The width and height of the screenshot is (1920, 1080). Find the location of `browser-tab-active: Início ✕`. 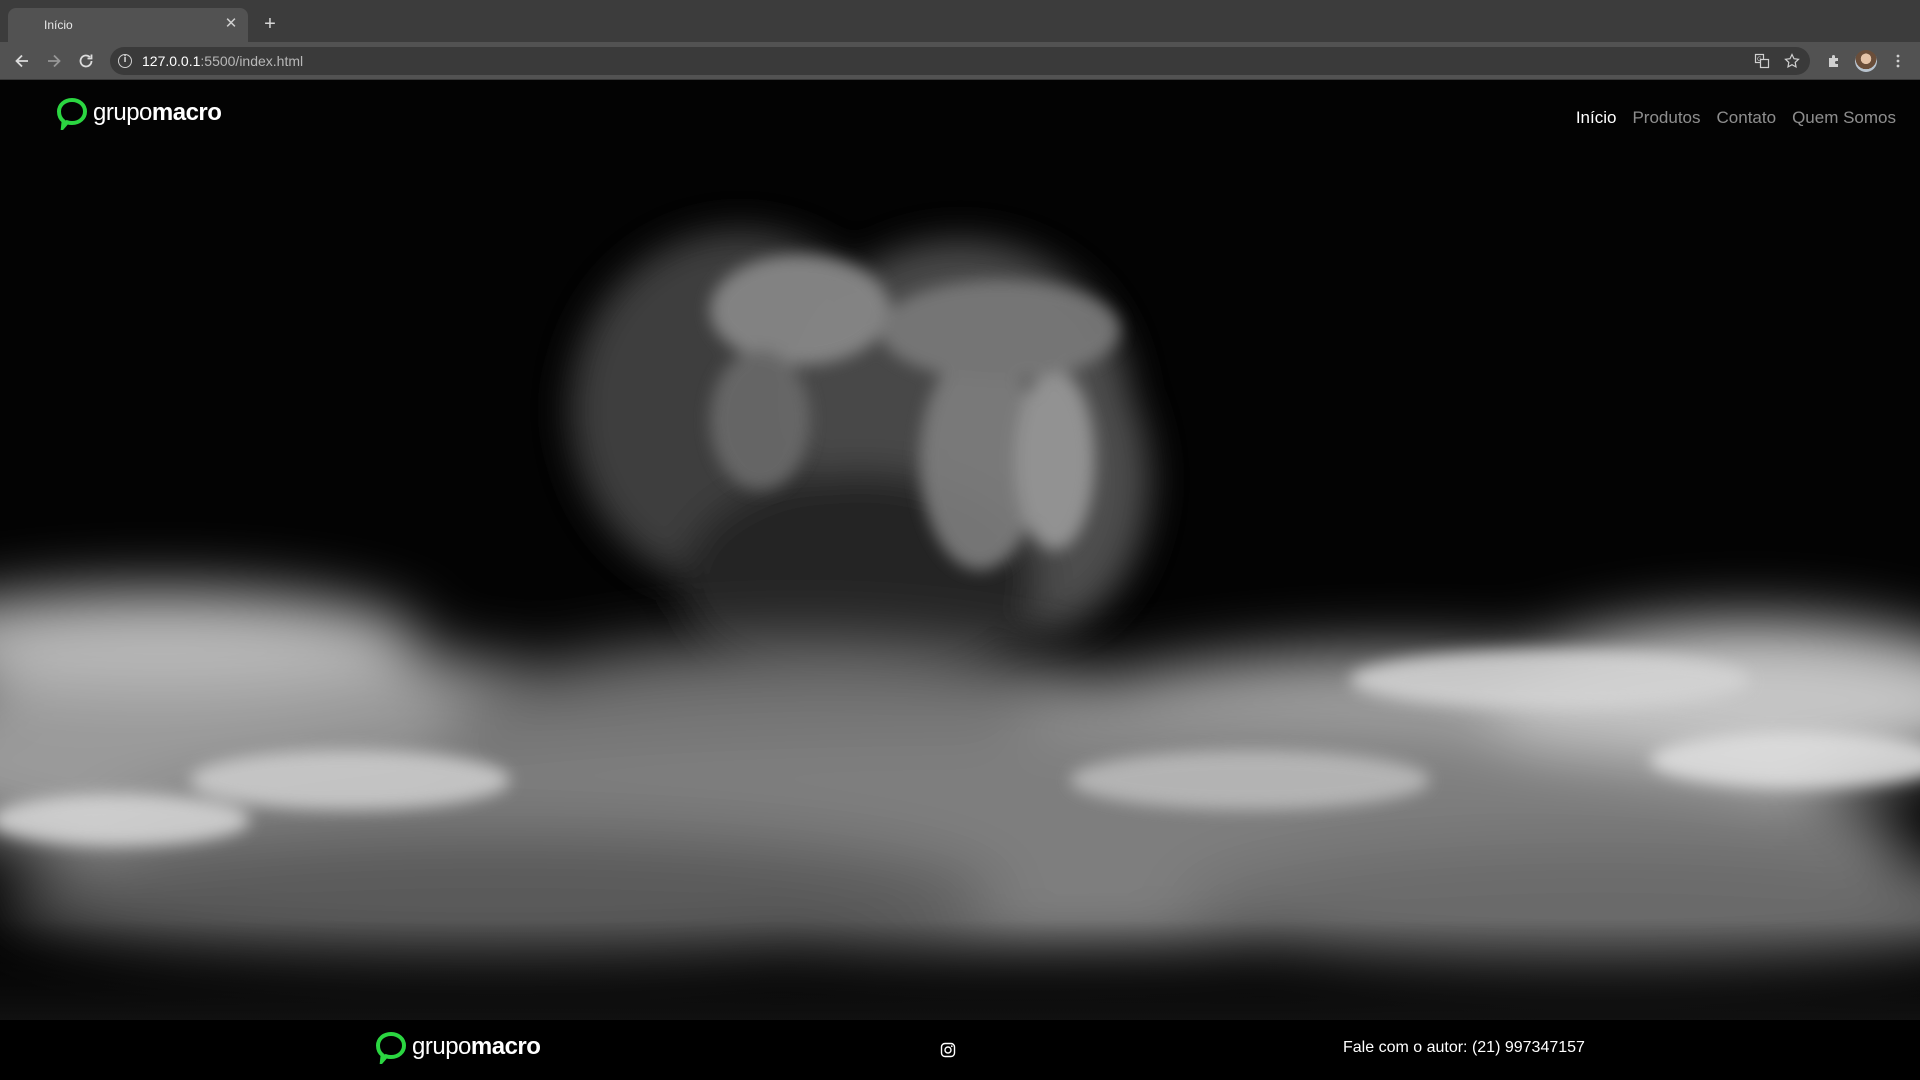

browser-tab-active: Início ✕ is located at coordinates (128, 25).